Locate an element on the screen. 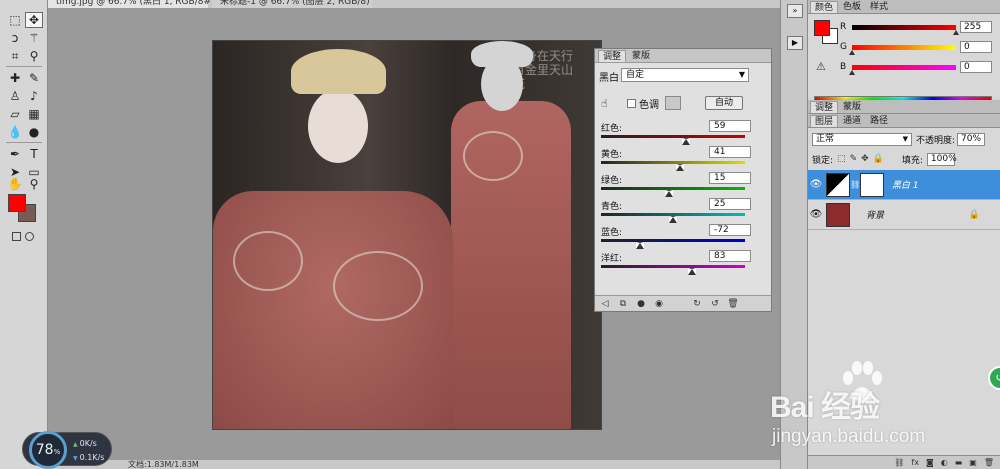 The image size is (1000, 469). auto-button: 自动 is located at coordinates (724, 103).